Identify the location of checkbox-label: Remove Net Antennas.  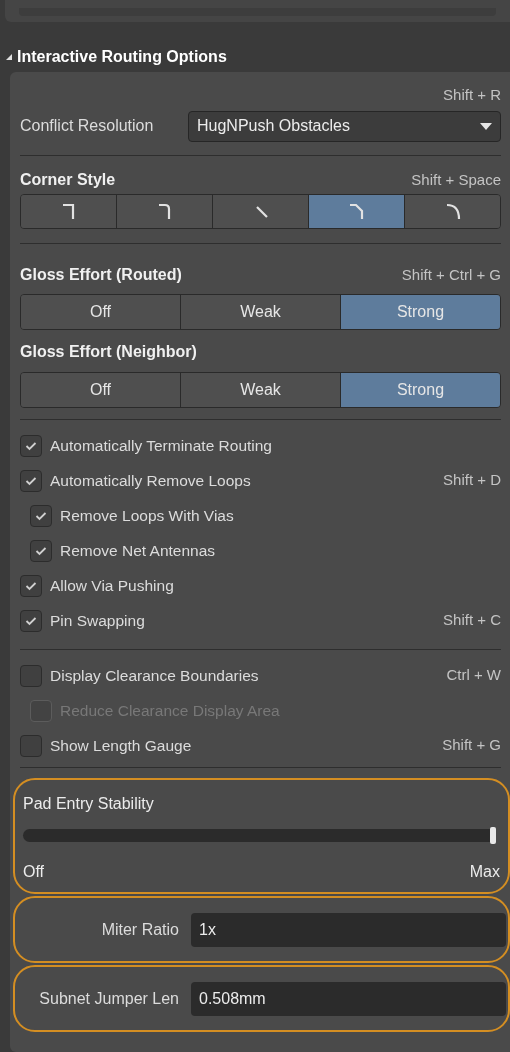
(138, 550).